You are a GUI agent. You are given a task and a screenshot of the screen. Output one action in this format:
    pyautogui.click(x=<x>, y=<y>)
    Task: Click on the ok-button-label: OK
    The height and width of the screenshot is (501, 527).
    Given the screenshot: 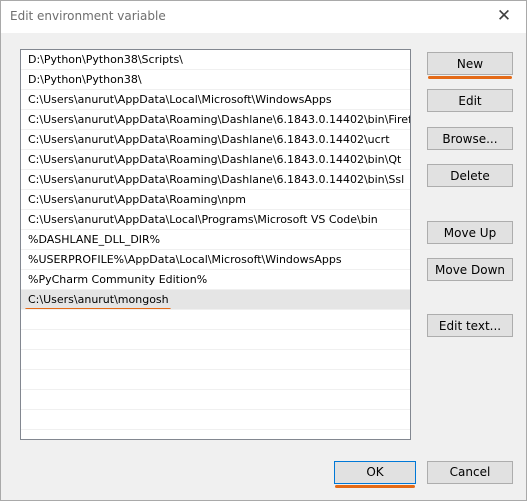 What is the action you would take?
    pyautogui.click(x=375, y=472)
    